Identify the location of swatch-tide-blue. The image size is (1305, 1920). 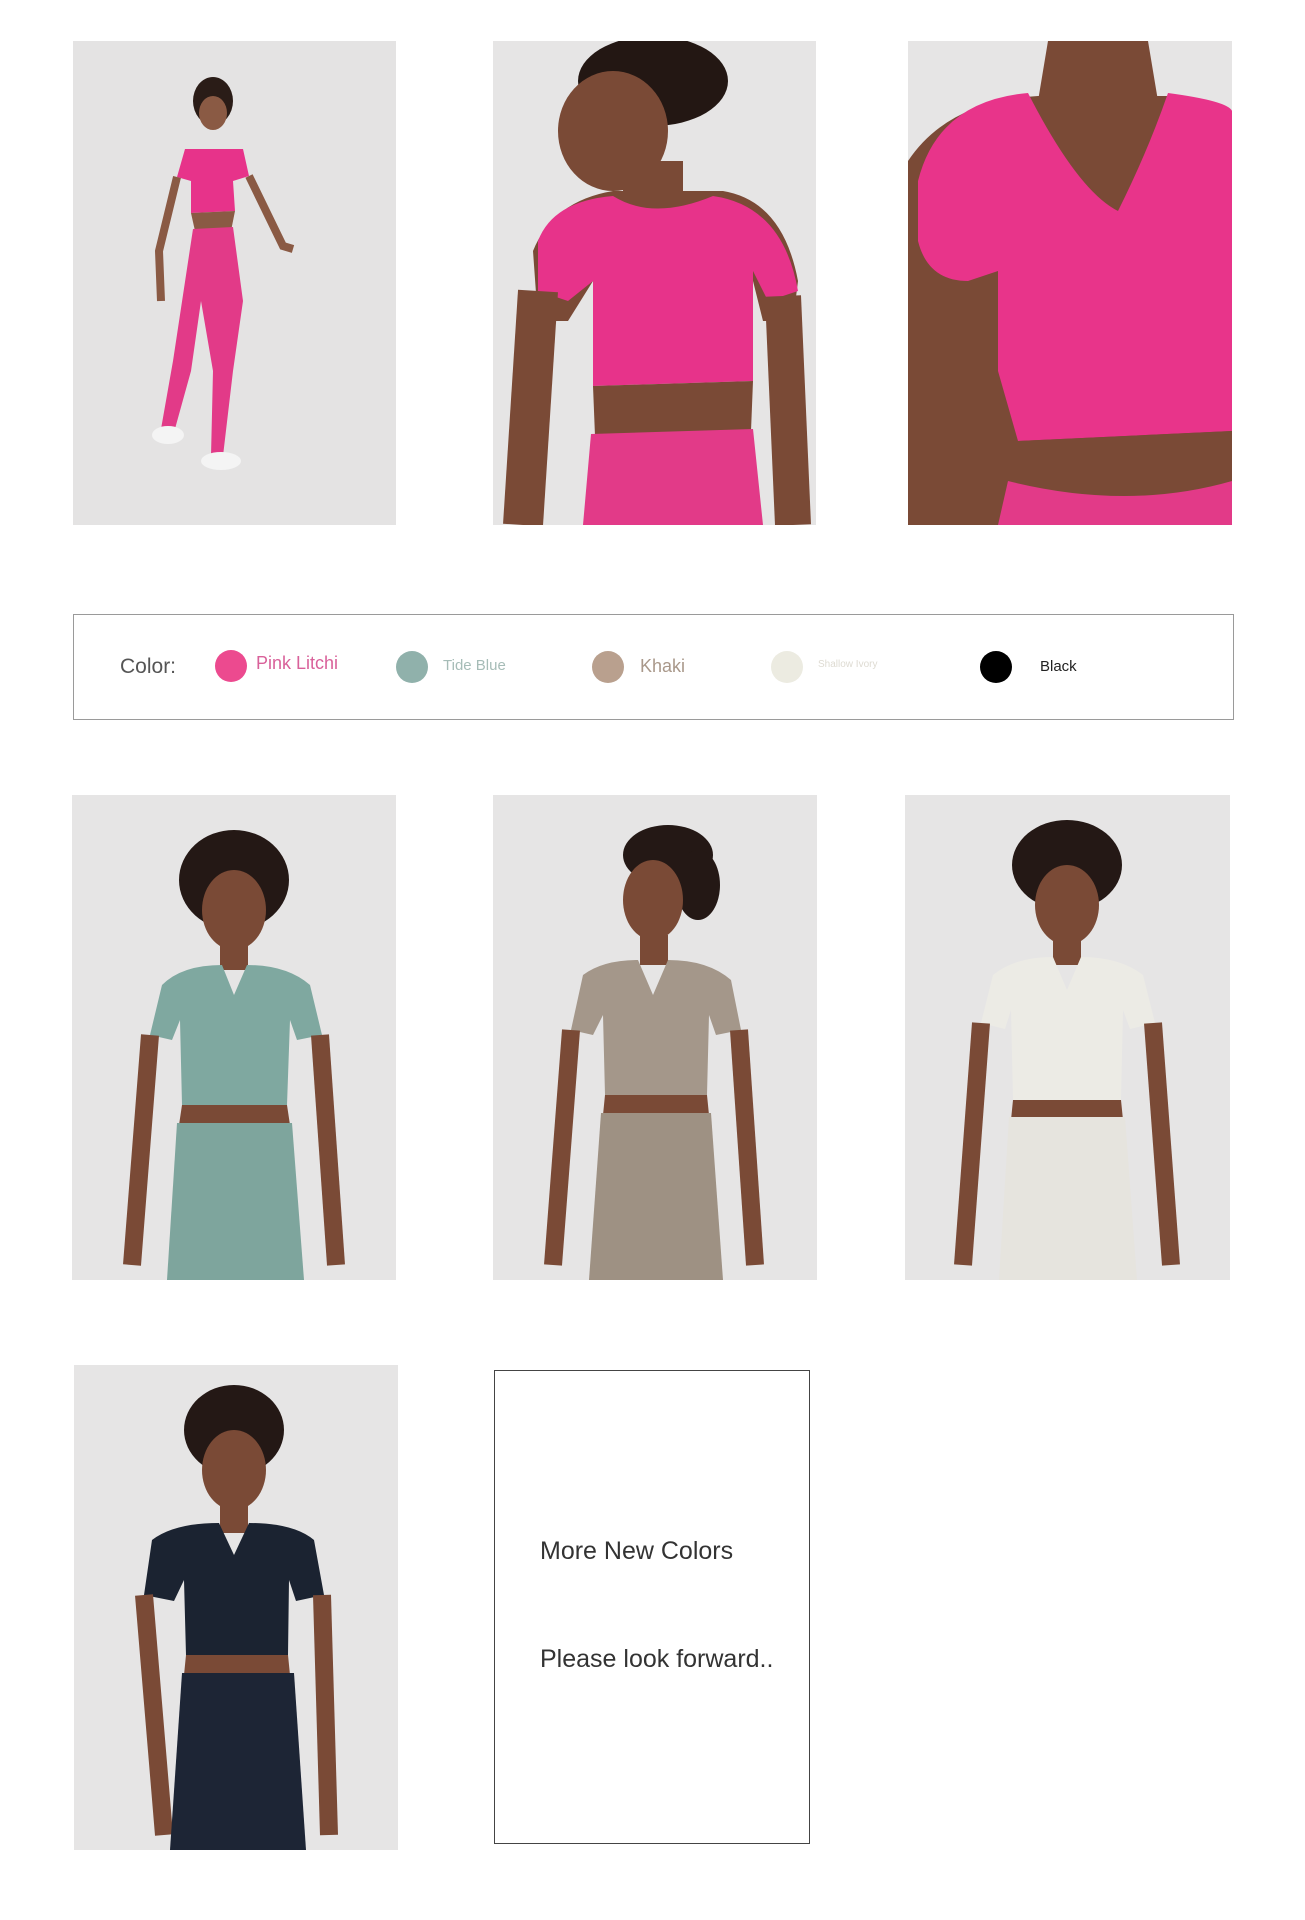
(412, 667).